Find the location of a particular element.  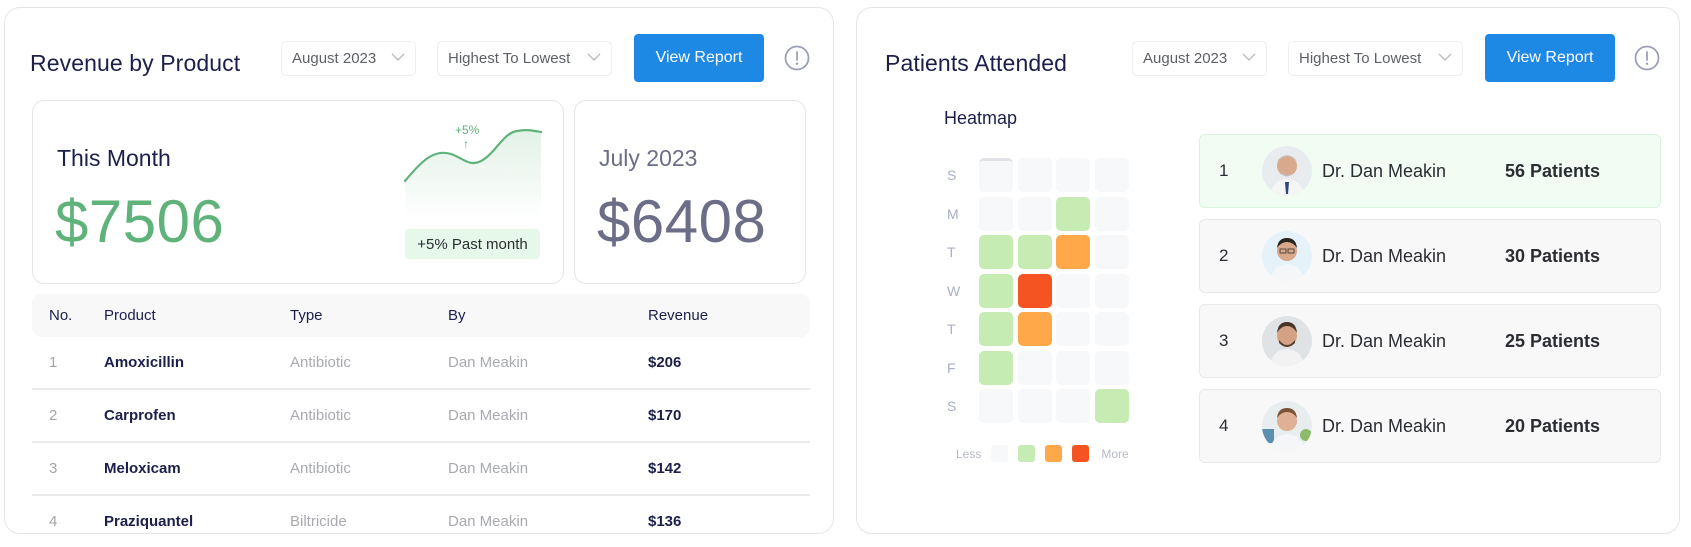

patients-sort-dropdown: Highest To Lowest is located at coordinates (1375, 58).